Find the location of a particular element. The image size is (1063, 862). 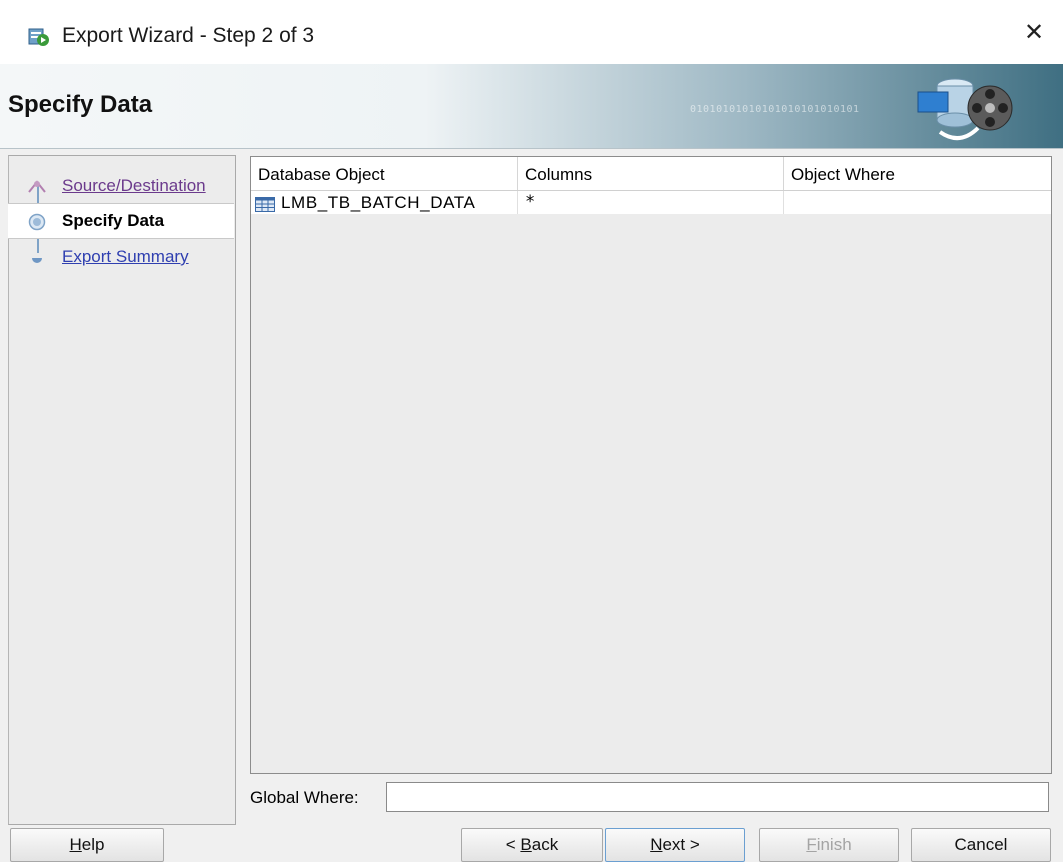

table-row: LMB_TB_BATCH_DATA * is located at coordinates (651, 202).